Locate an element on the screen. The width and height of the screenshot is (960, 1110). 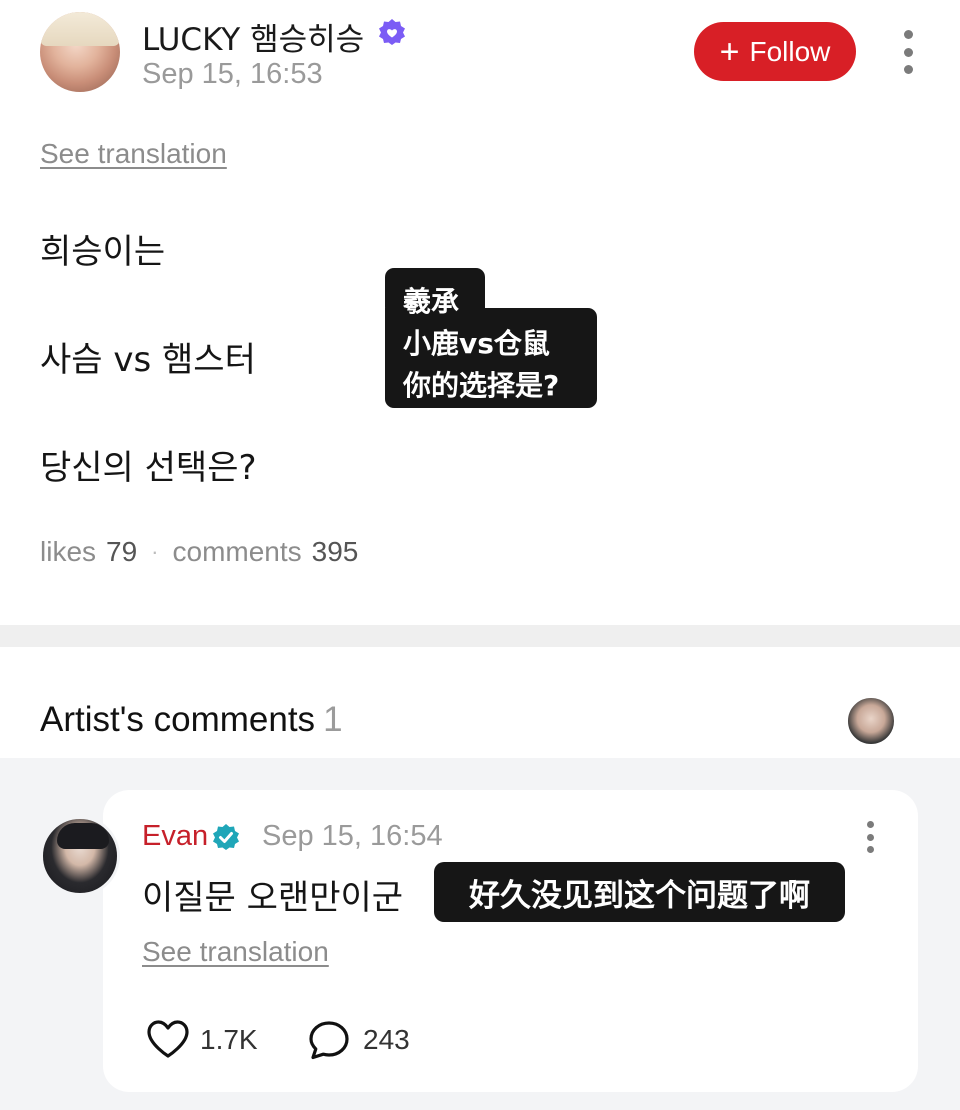
translation-caption-overlay: 羲承 小鹿vs仓鼠 你的选择是? is located at coordinates (491, 338).